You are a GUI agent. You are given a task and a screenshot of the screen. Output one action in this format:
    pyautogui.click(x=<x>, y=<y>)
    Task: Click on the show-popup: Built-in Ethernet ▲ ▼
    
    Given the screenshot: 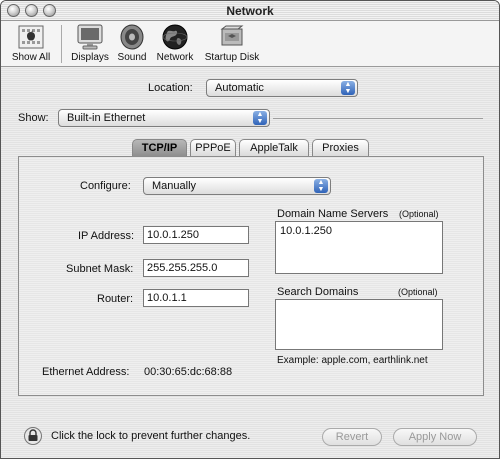 What is the action you would take?
    pyautogui.click(x=164, y=118)
    